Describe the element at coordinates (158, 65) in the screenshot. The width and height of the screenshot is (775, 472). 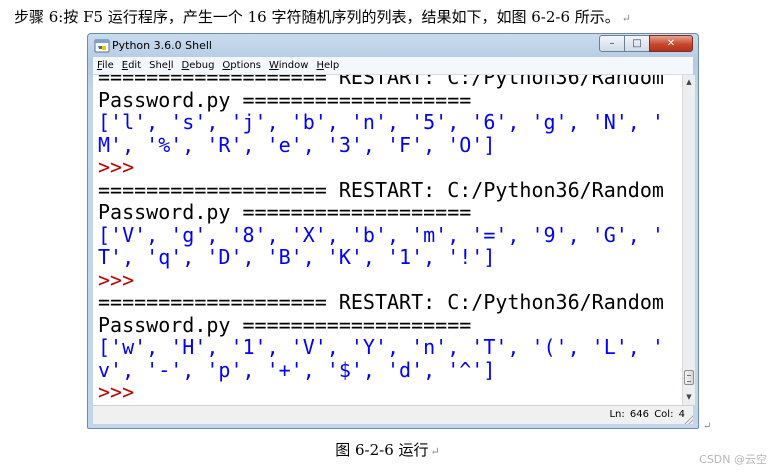
I see `menu-shell-pre: She` at that location.